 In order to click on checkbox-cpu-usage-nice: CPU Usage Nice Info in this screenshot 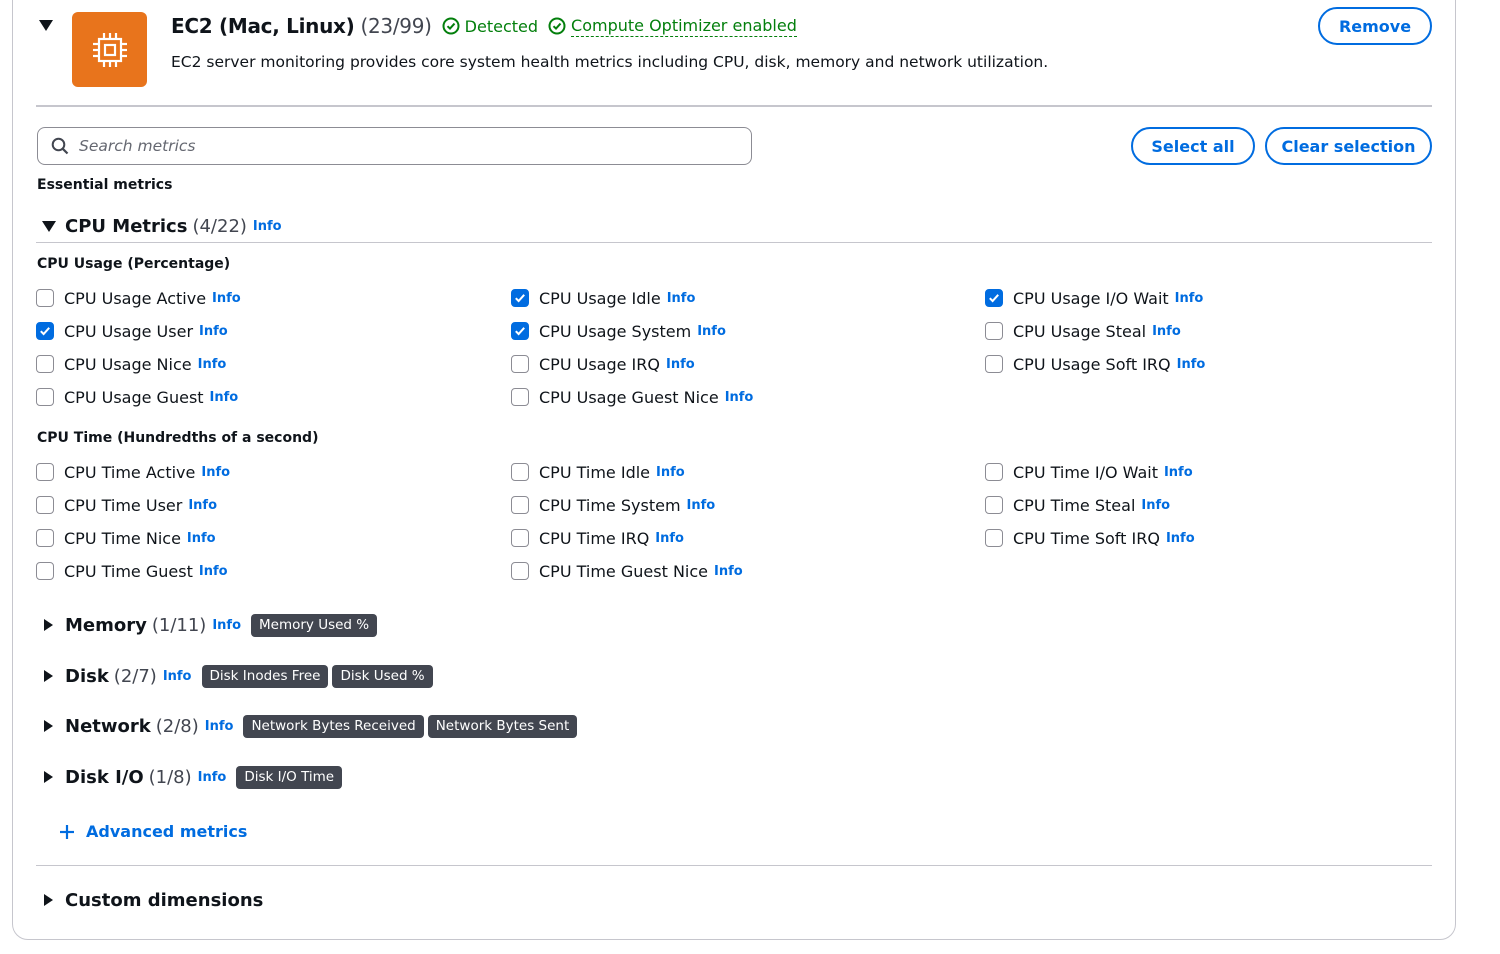, I will do `click(131, 364)`.